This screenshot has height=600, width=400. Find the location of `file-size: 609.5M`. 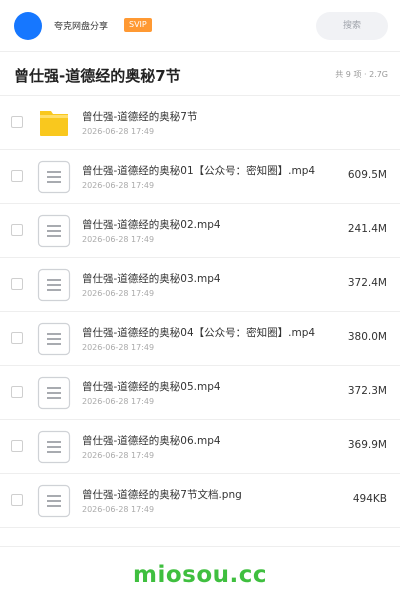

file-size: 609.5M is located at coordinates (367, 175).